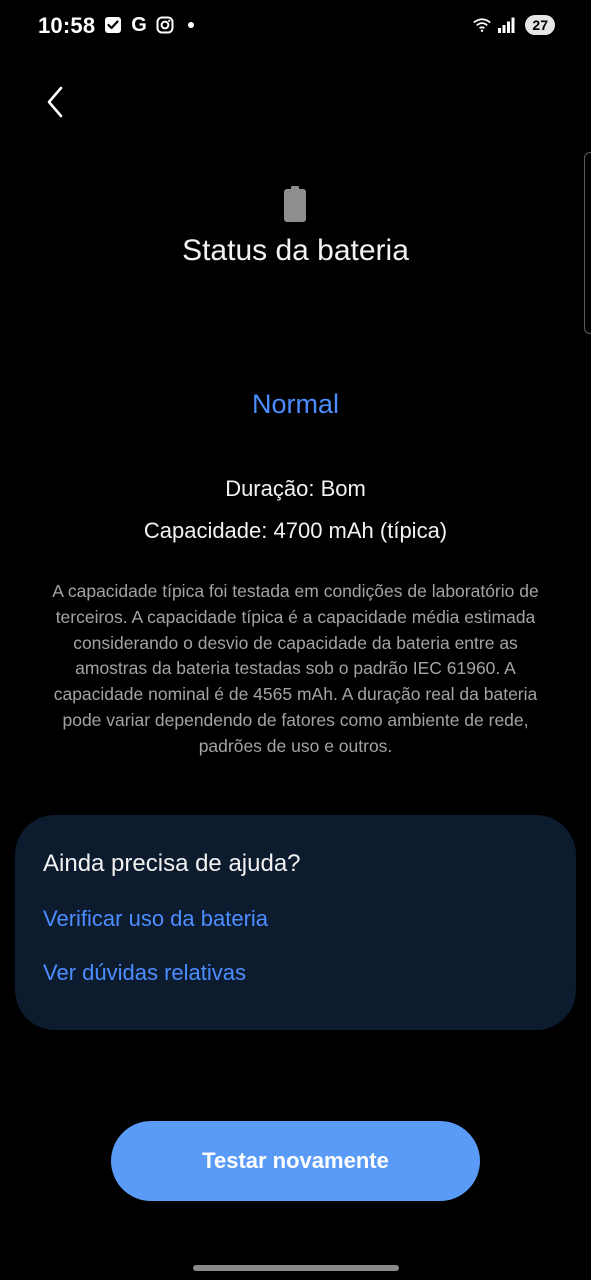  Describe the element at coordinates (67, 25) in the screenshot. I see `status-time: 10:58` at that location.